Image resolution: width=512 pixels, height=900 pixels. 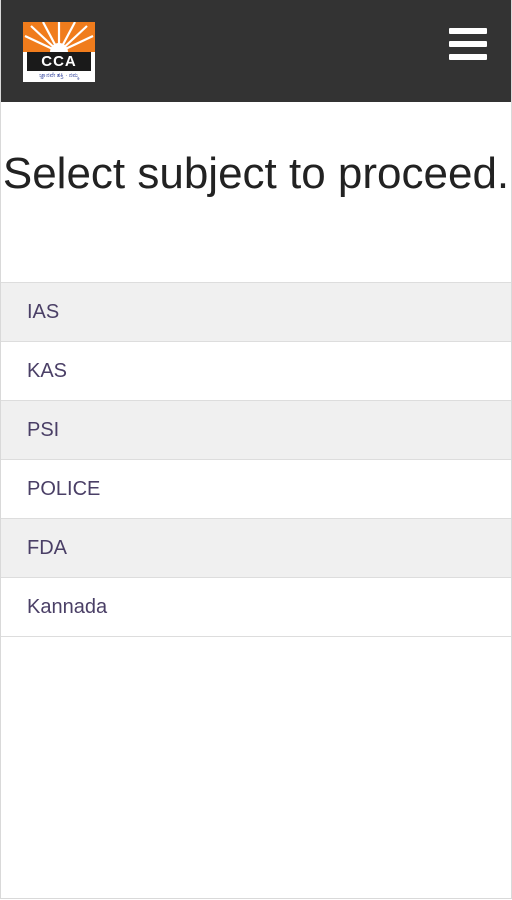 I want to click on logo-wordmark: CCA, so click(x=59, y=61).